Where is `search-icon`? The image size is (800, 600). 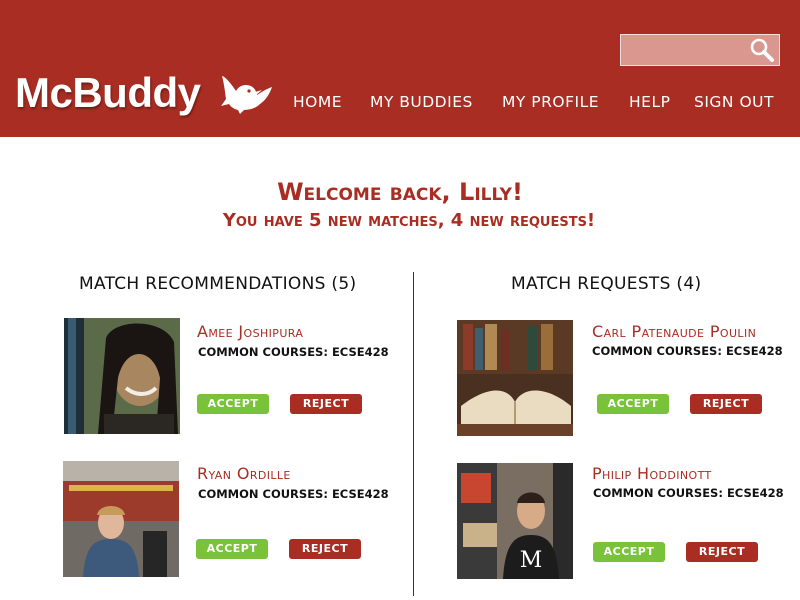 search-icon is located at coordinates (762, 50).